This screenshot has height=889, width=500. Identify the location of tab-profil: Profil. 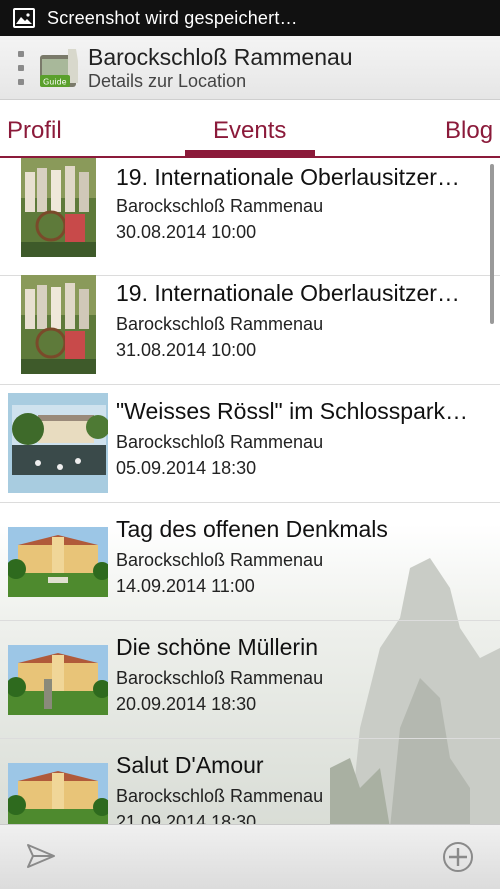
(34, 131).